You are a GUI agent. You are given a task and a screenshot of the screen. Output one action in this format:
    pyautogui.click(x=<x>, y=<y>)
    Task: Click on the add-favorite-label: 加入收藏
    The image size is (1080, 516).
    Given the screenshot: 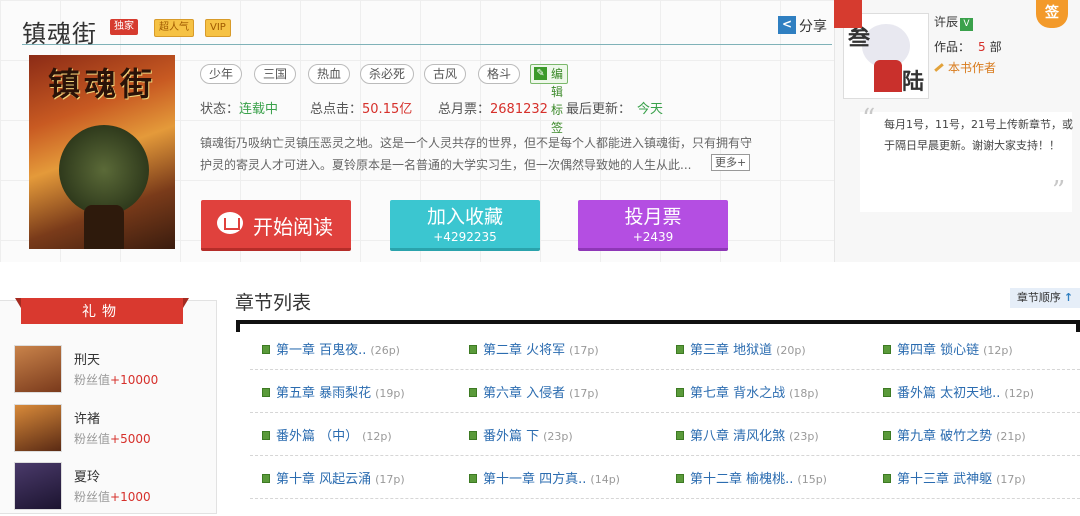 What is the action you would take?
    pyautogui.click(x=464, y=217)
    